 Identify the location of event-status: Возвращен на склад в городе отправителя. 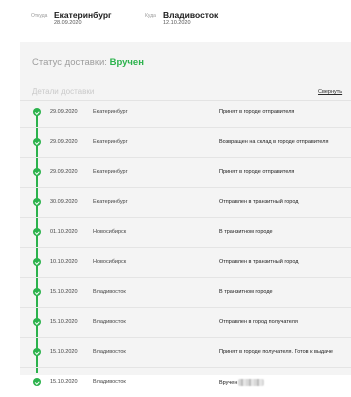
(273, 142).